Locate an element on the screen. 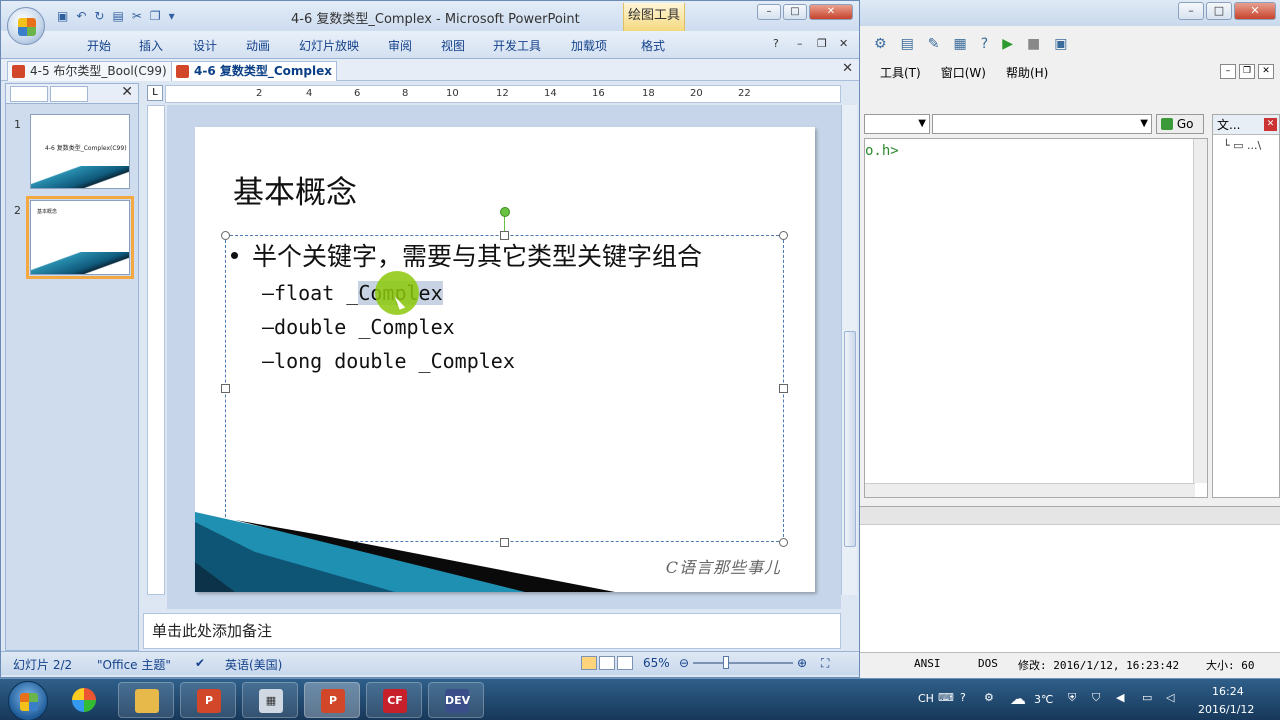 This screenshot has width=1280, height=720. scope-combo: ▼ is located at coordinates (897, 124).